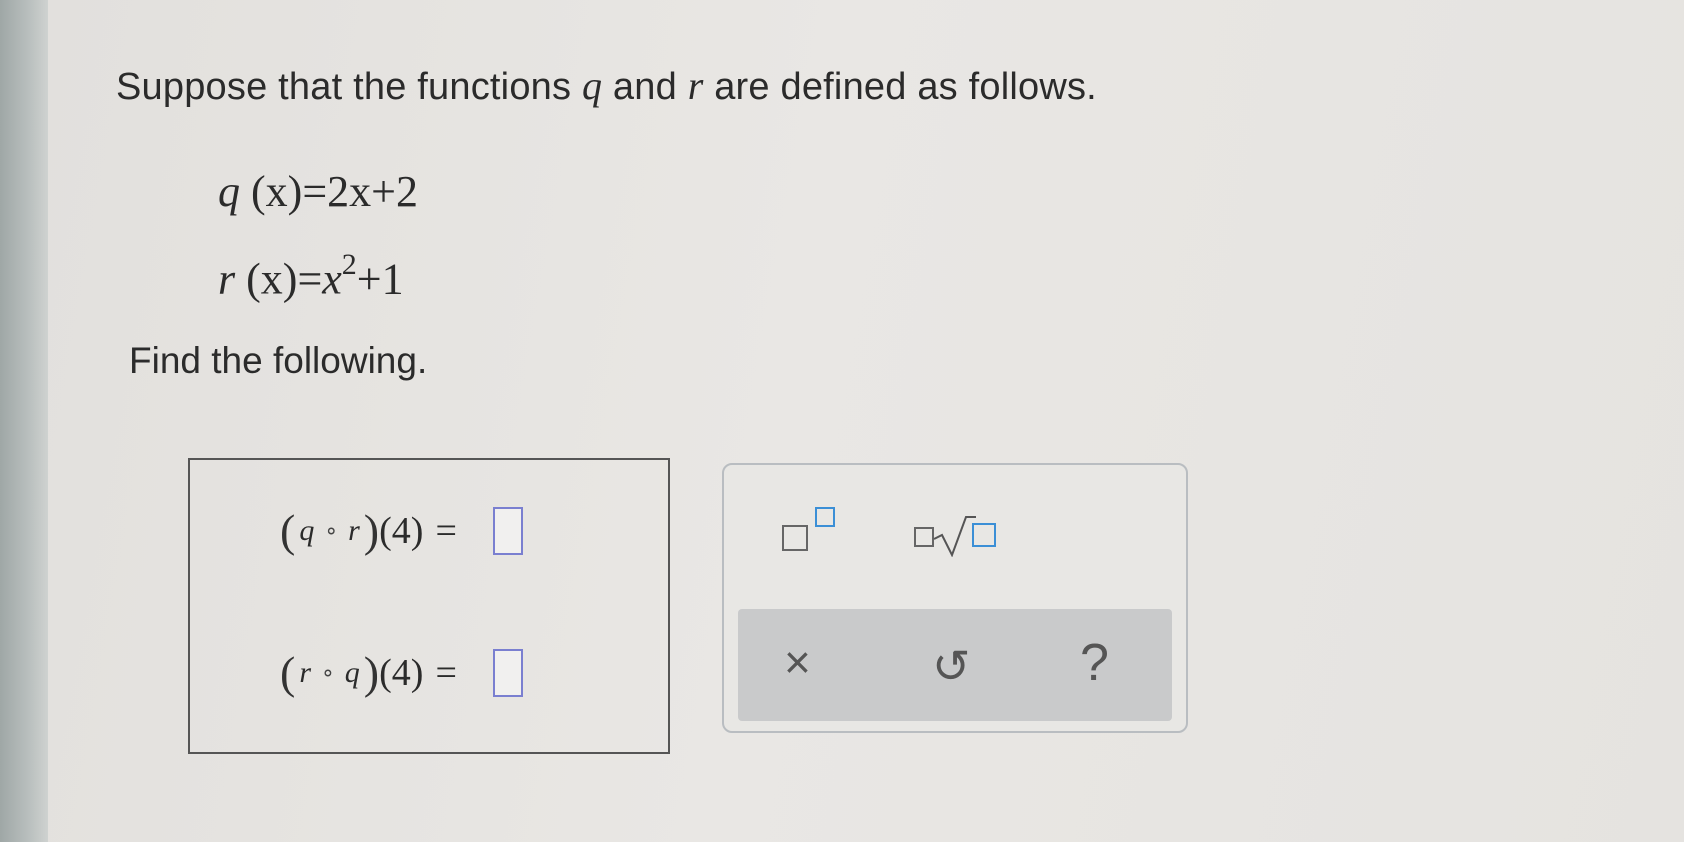 The height and width of the screenshot is (842, 1684). I want to click on answer-panel: ( q ∘ r ) (4) = ( r ∘ q ) (4) =, so click(429, 606).